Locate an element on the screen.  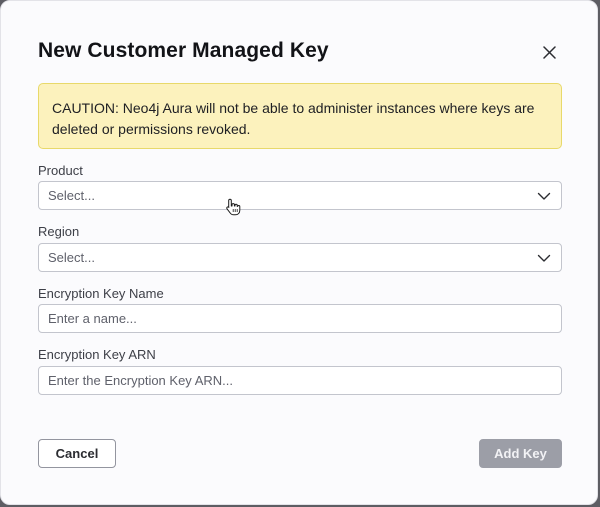
add-key-button: Add Key is located at coordinates (520, 453).